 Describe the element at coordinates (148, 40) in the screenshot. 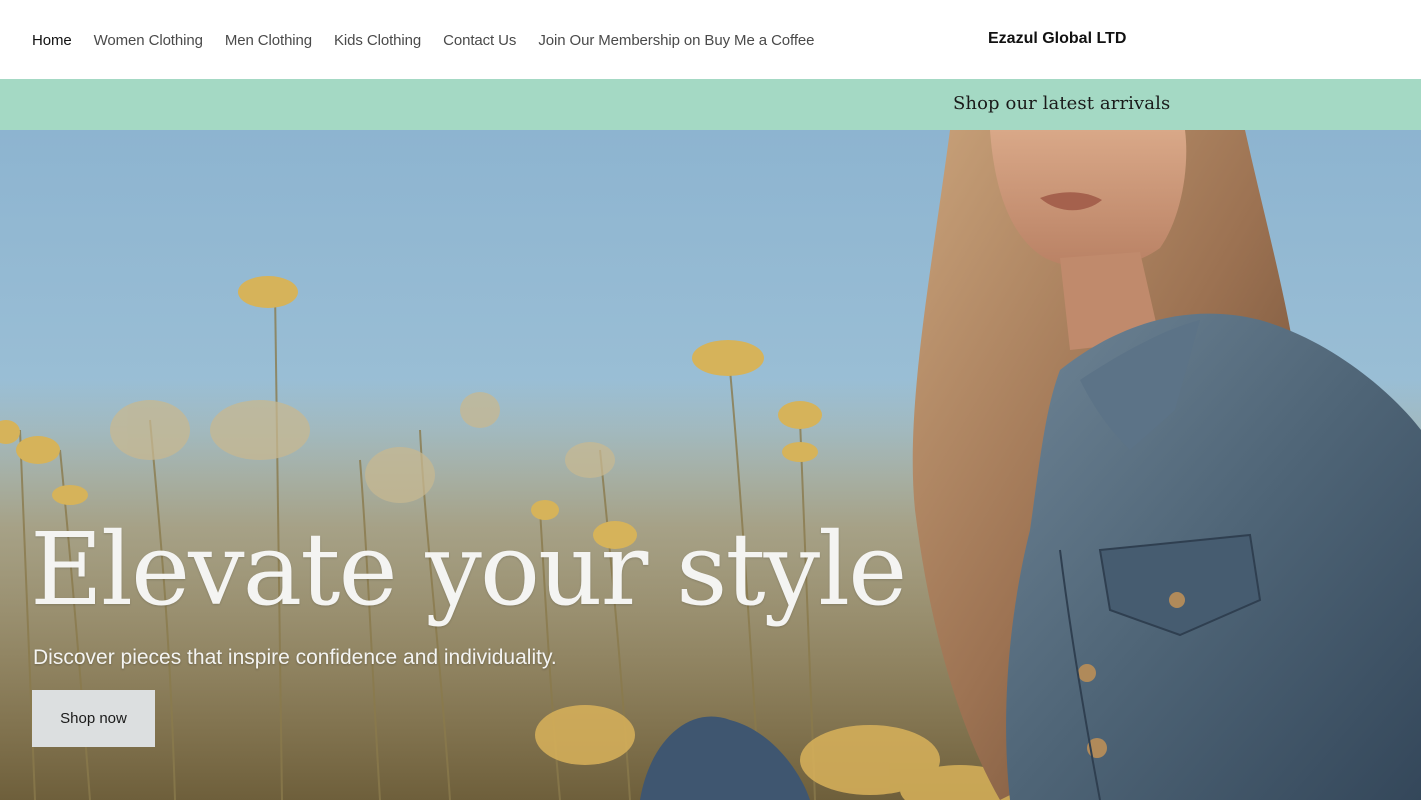

I see `nav-women-clothing-link: Women Clothing` at that location.